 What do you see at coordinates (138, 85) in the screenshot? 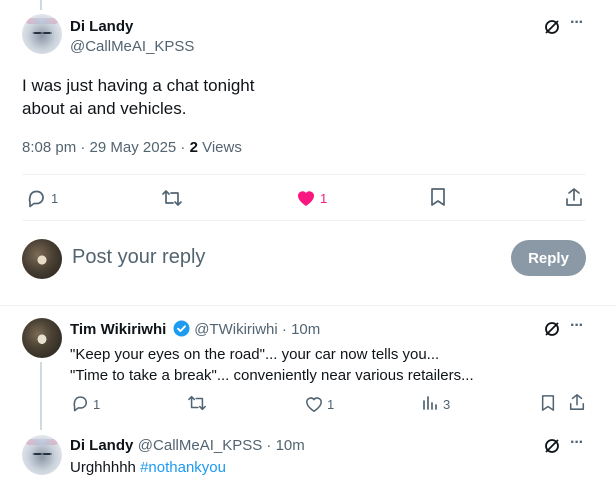
I see `tweet-text-line: I was just having a chat tonight` at bounding box center [138, 85].